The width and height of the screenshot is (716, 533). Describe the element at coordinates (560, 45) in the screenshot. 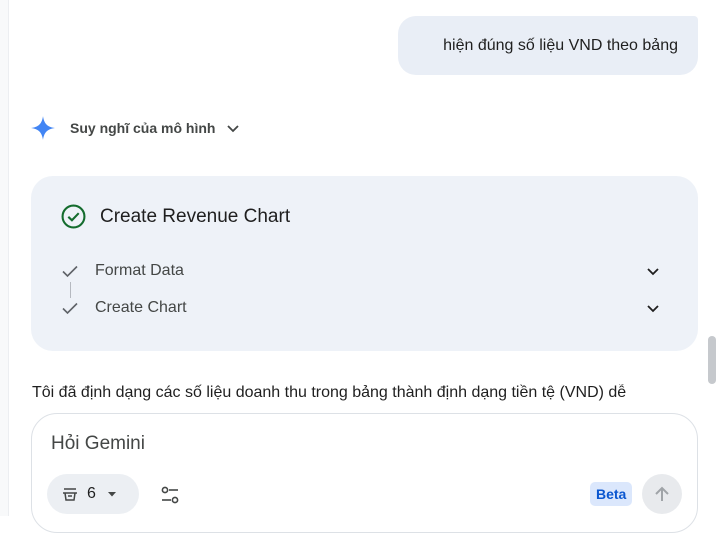

I see `user-message-text: hiện đúng số liệu VND theo bảng` at that location.